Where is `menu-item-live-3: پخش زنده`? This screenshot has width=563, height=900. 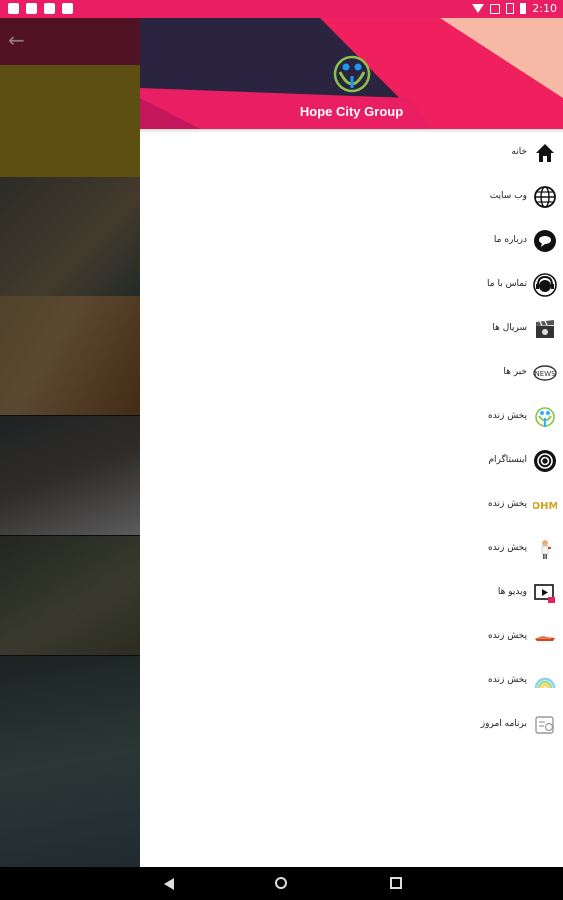 menu-item-live-3: پخش زنده is located at coordinates (351, 552).